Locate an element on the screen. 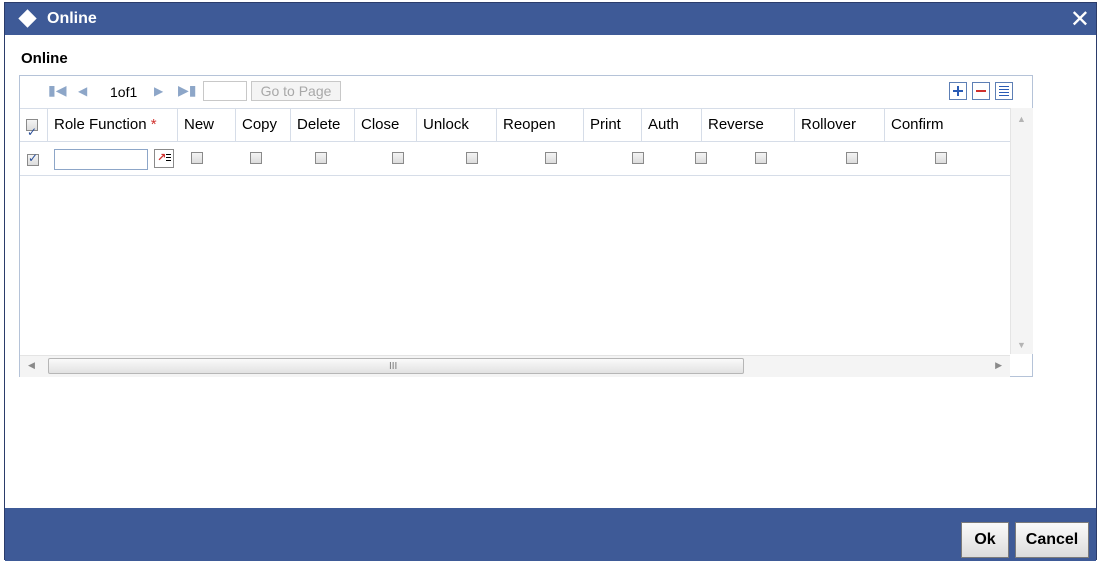  first-page-icon: ▮◀ is located at coordinates (57, 90).